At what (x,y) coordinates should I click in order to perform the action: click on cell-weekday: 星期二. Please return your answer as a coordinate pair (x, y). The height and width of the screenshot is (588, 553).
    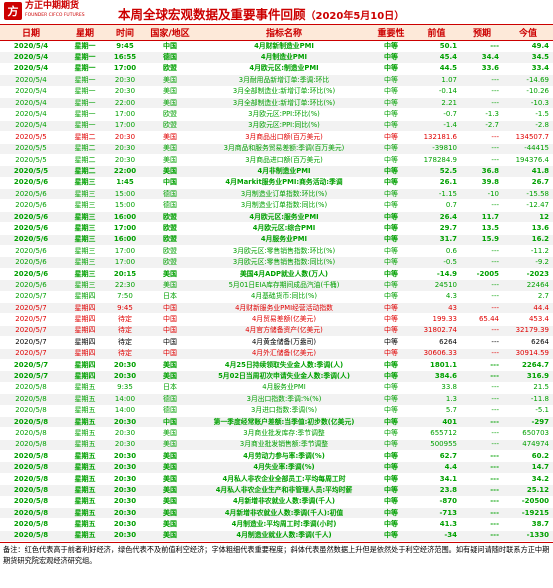
    Looking at the image, I should click on (85, 149).